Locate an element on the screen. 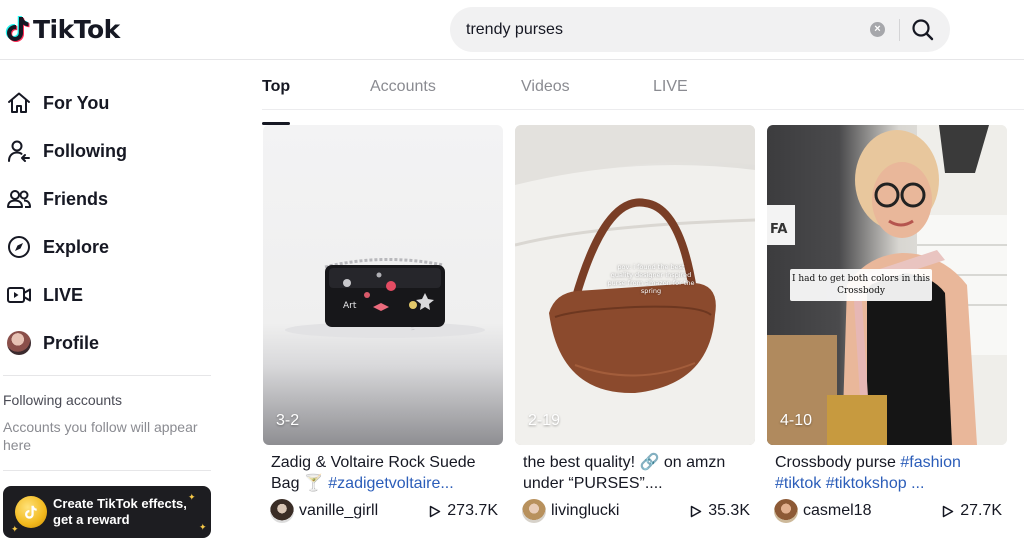  live-icon is located at coordinates (19, 295).